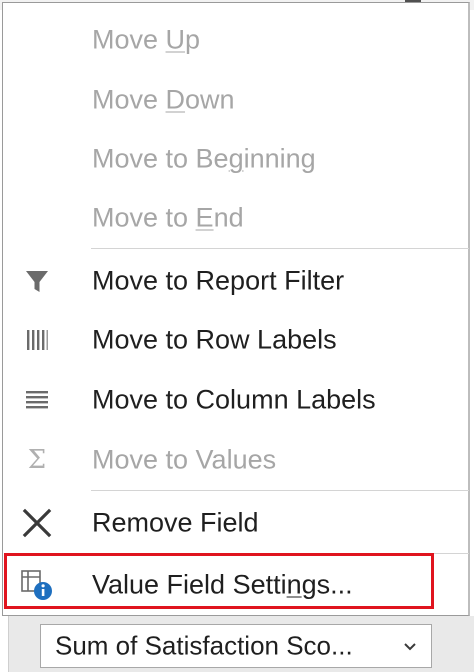 The image size is (474, 672). What do you see at coordinates (218, 280) in the screenshot?
I see `menu-item-label: Move to Report Filter` at bounding box center [218, 280].